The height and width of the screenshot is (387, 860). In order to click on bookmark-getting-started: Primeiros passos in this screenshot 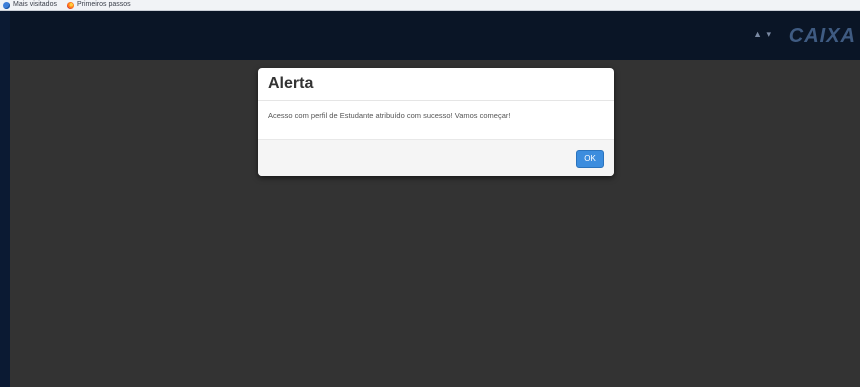, I will do `click(98, 5)`.